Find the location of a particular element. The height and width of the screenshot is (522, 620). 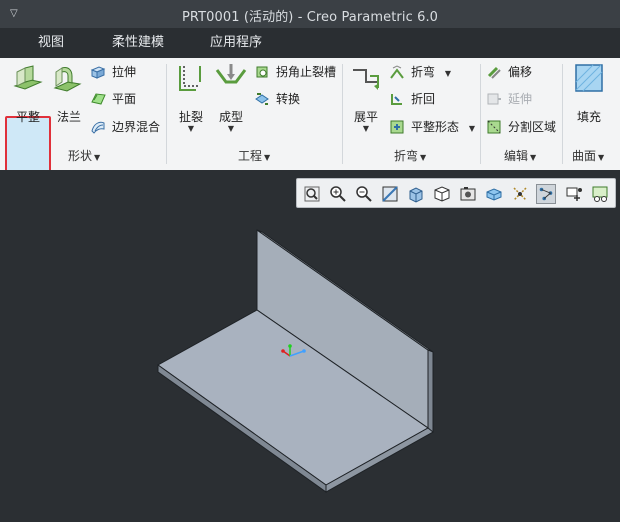

flange-button: 法兰 is located at coordinates (69, 102).